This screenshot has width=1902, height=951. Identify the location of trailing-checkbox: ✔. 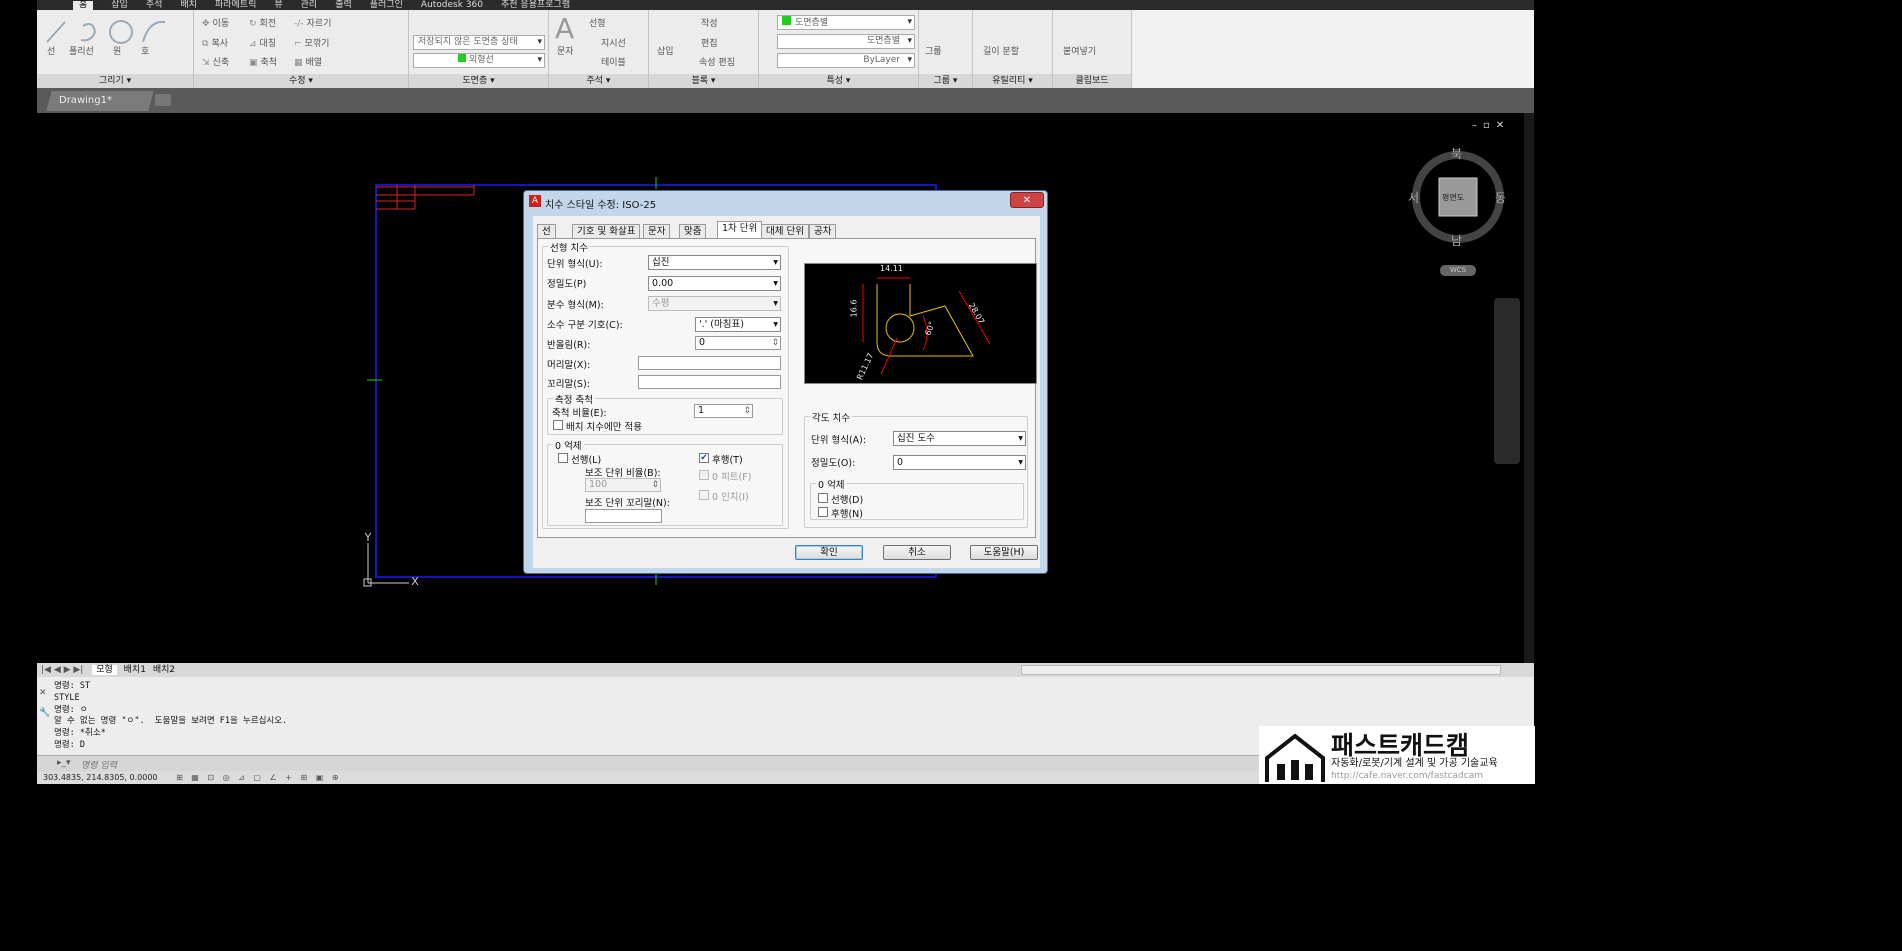
(704, 458).